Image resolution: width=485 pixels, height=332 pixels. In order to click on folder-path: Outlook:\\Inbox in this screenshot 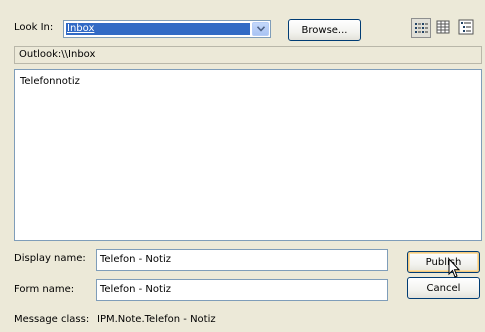, I will do `click(248, 55)`.